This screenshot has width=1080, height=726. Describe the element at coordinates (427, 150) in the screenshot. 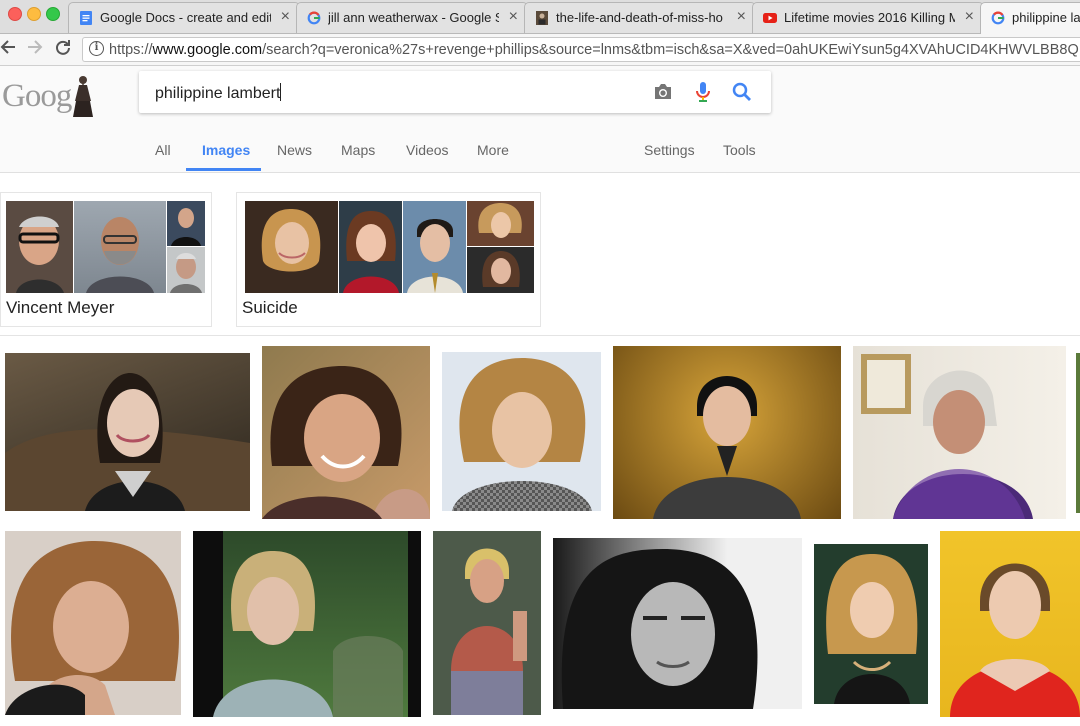

I see `tab-videos: Videos` at that location.